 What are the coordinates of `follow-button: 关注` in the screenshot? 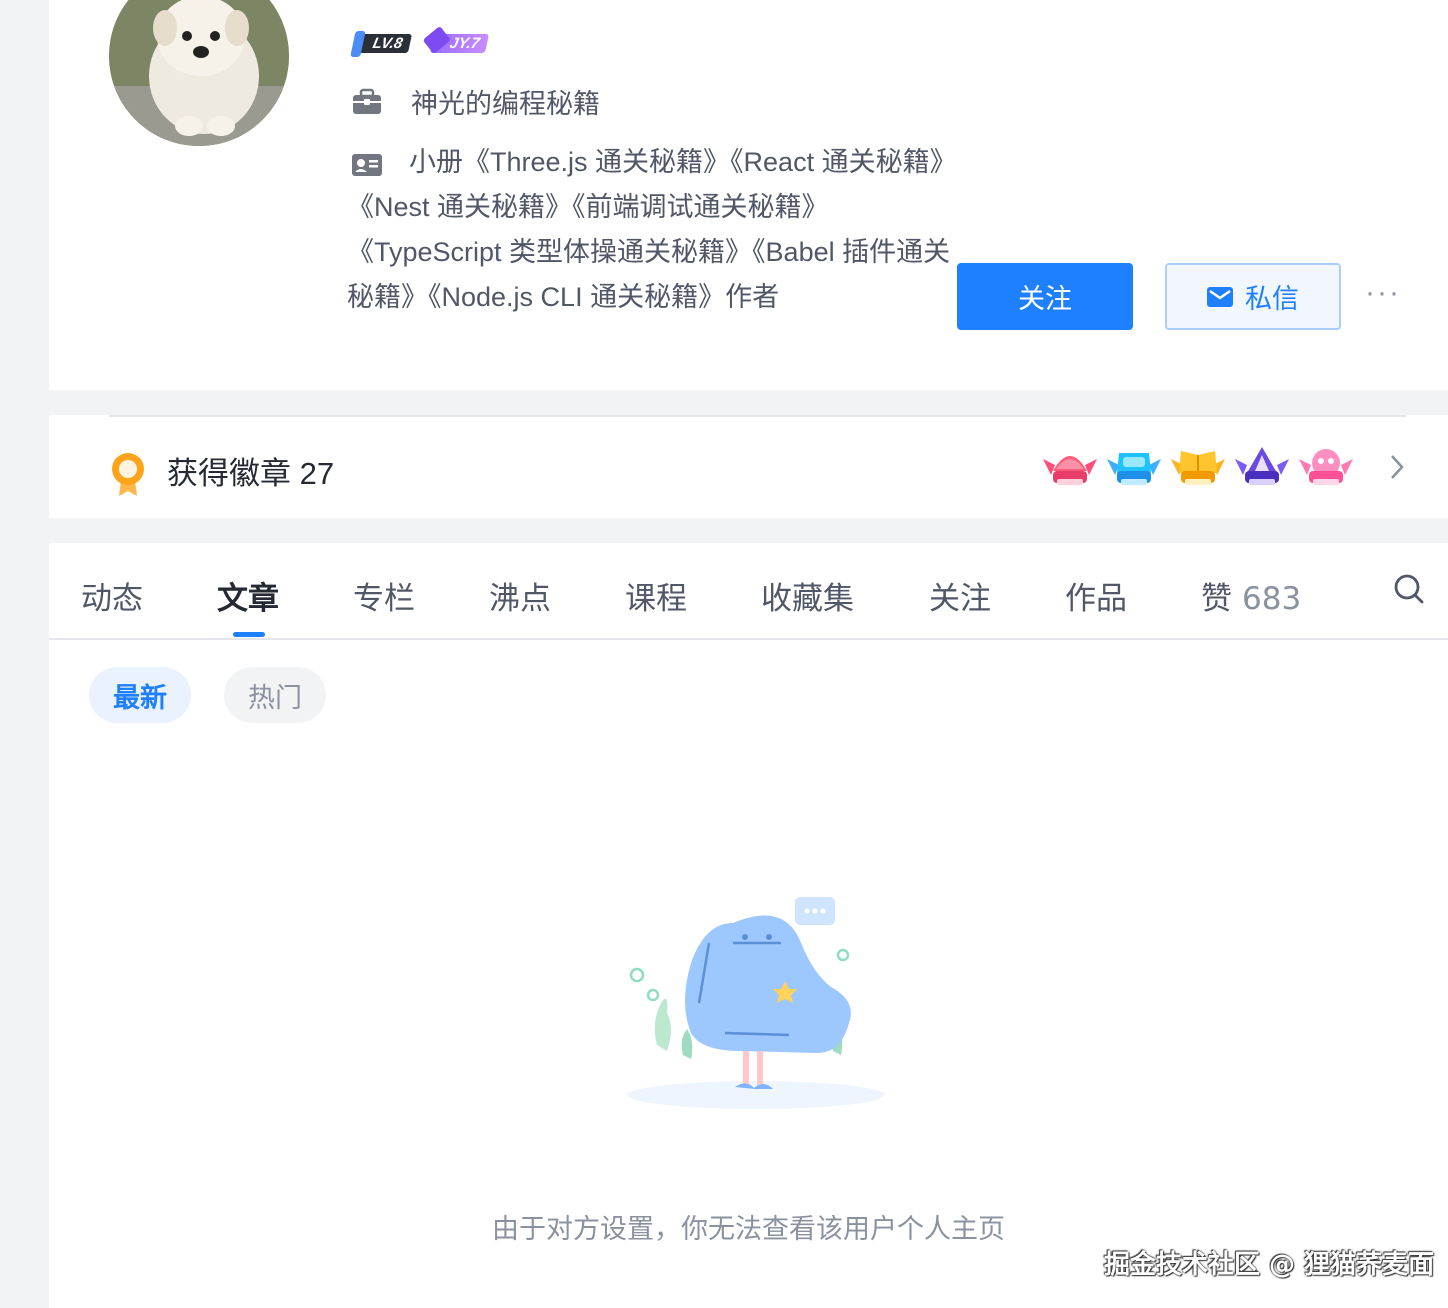 It's located at (1045, 296).